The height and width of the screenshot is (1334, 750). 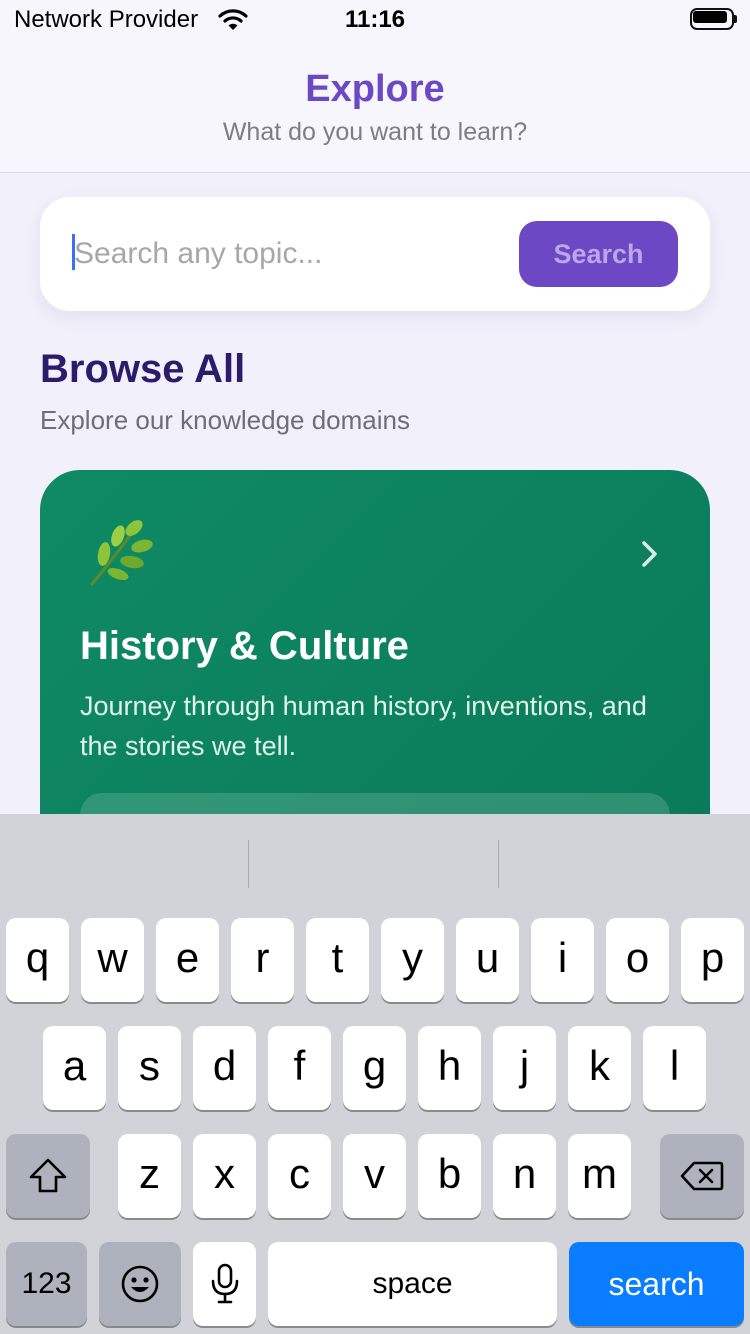 I want to click on keyboard-search-key: search, so click(x=656, y=1284).